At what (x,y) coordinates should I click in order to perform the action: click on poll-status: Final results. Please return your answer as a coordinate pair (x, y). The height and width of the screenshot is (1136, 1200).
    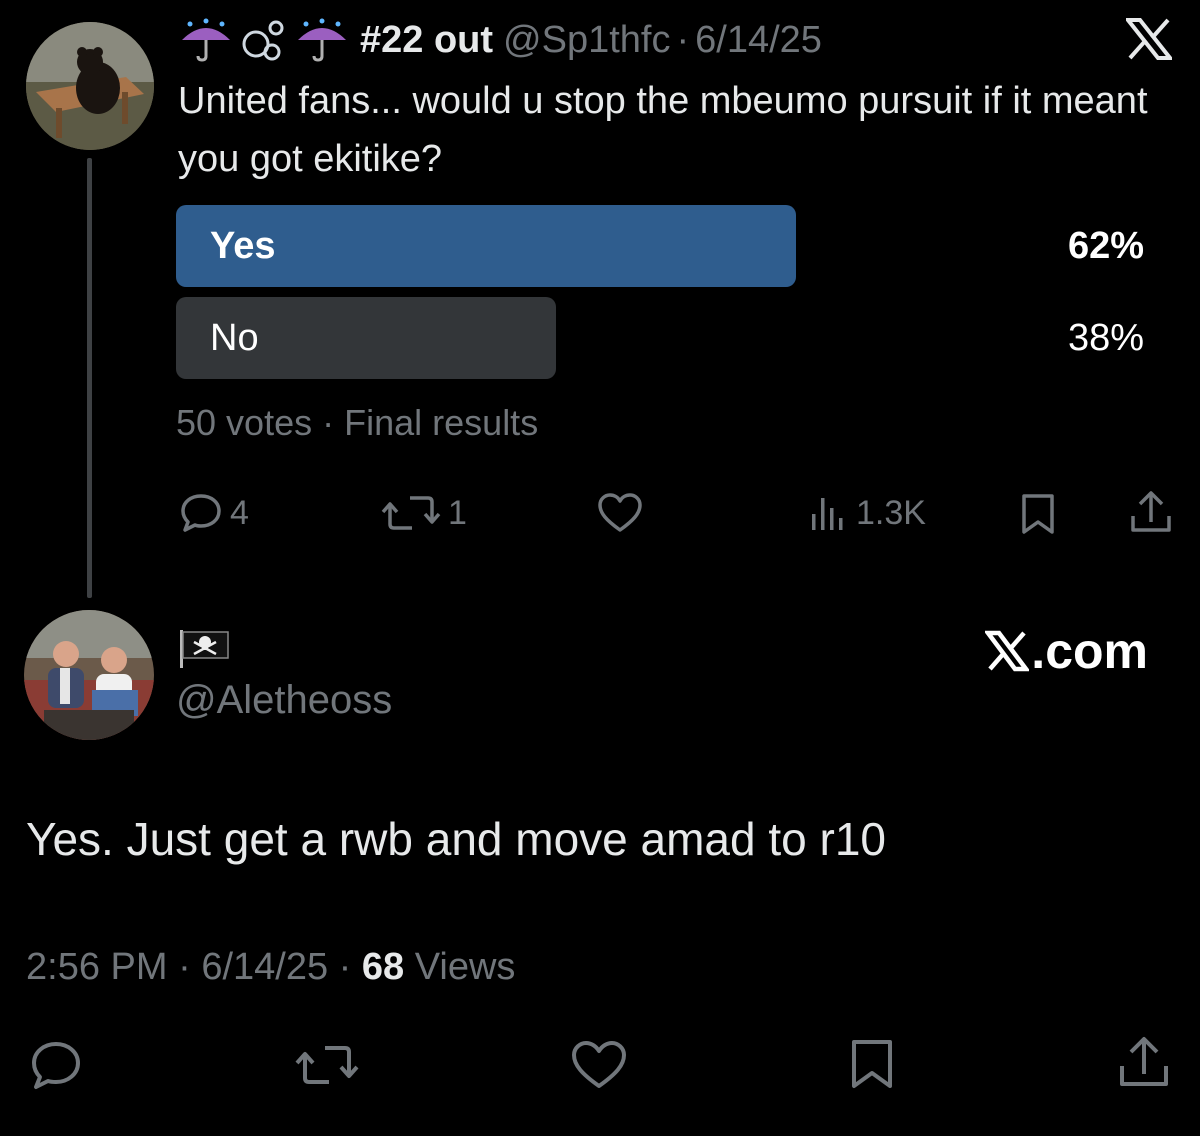
    Looking at the image, I should click on (441, 422).